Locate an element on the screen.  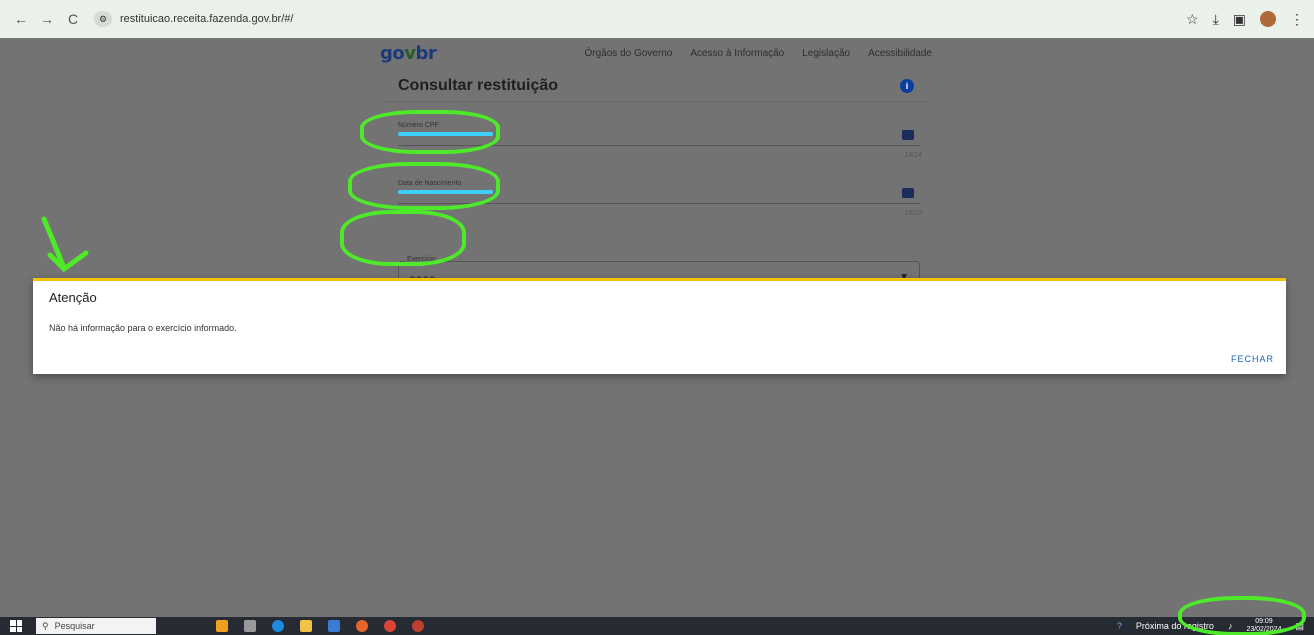
birth-counter: 10/10 is located at coordinates (913, 213).